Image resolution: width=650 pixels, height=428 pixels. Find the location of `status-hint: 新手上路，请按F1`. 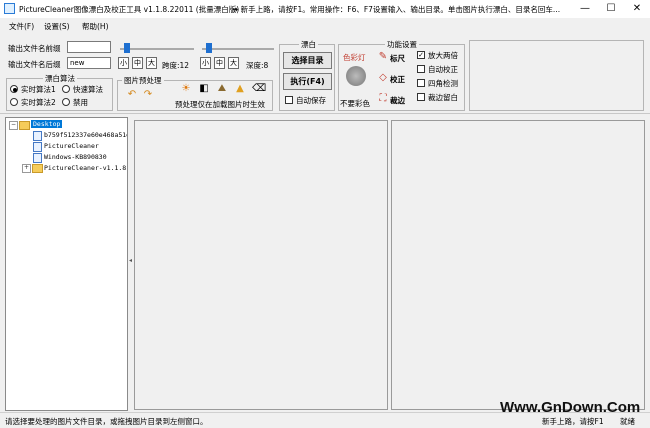

status-hint: 新手上路，请按F1 is located at coordinates (573, 421).